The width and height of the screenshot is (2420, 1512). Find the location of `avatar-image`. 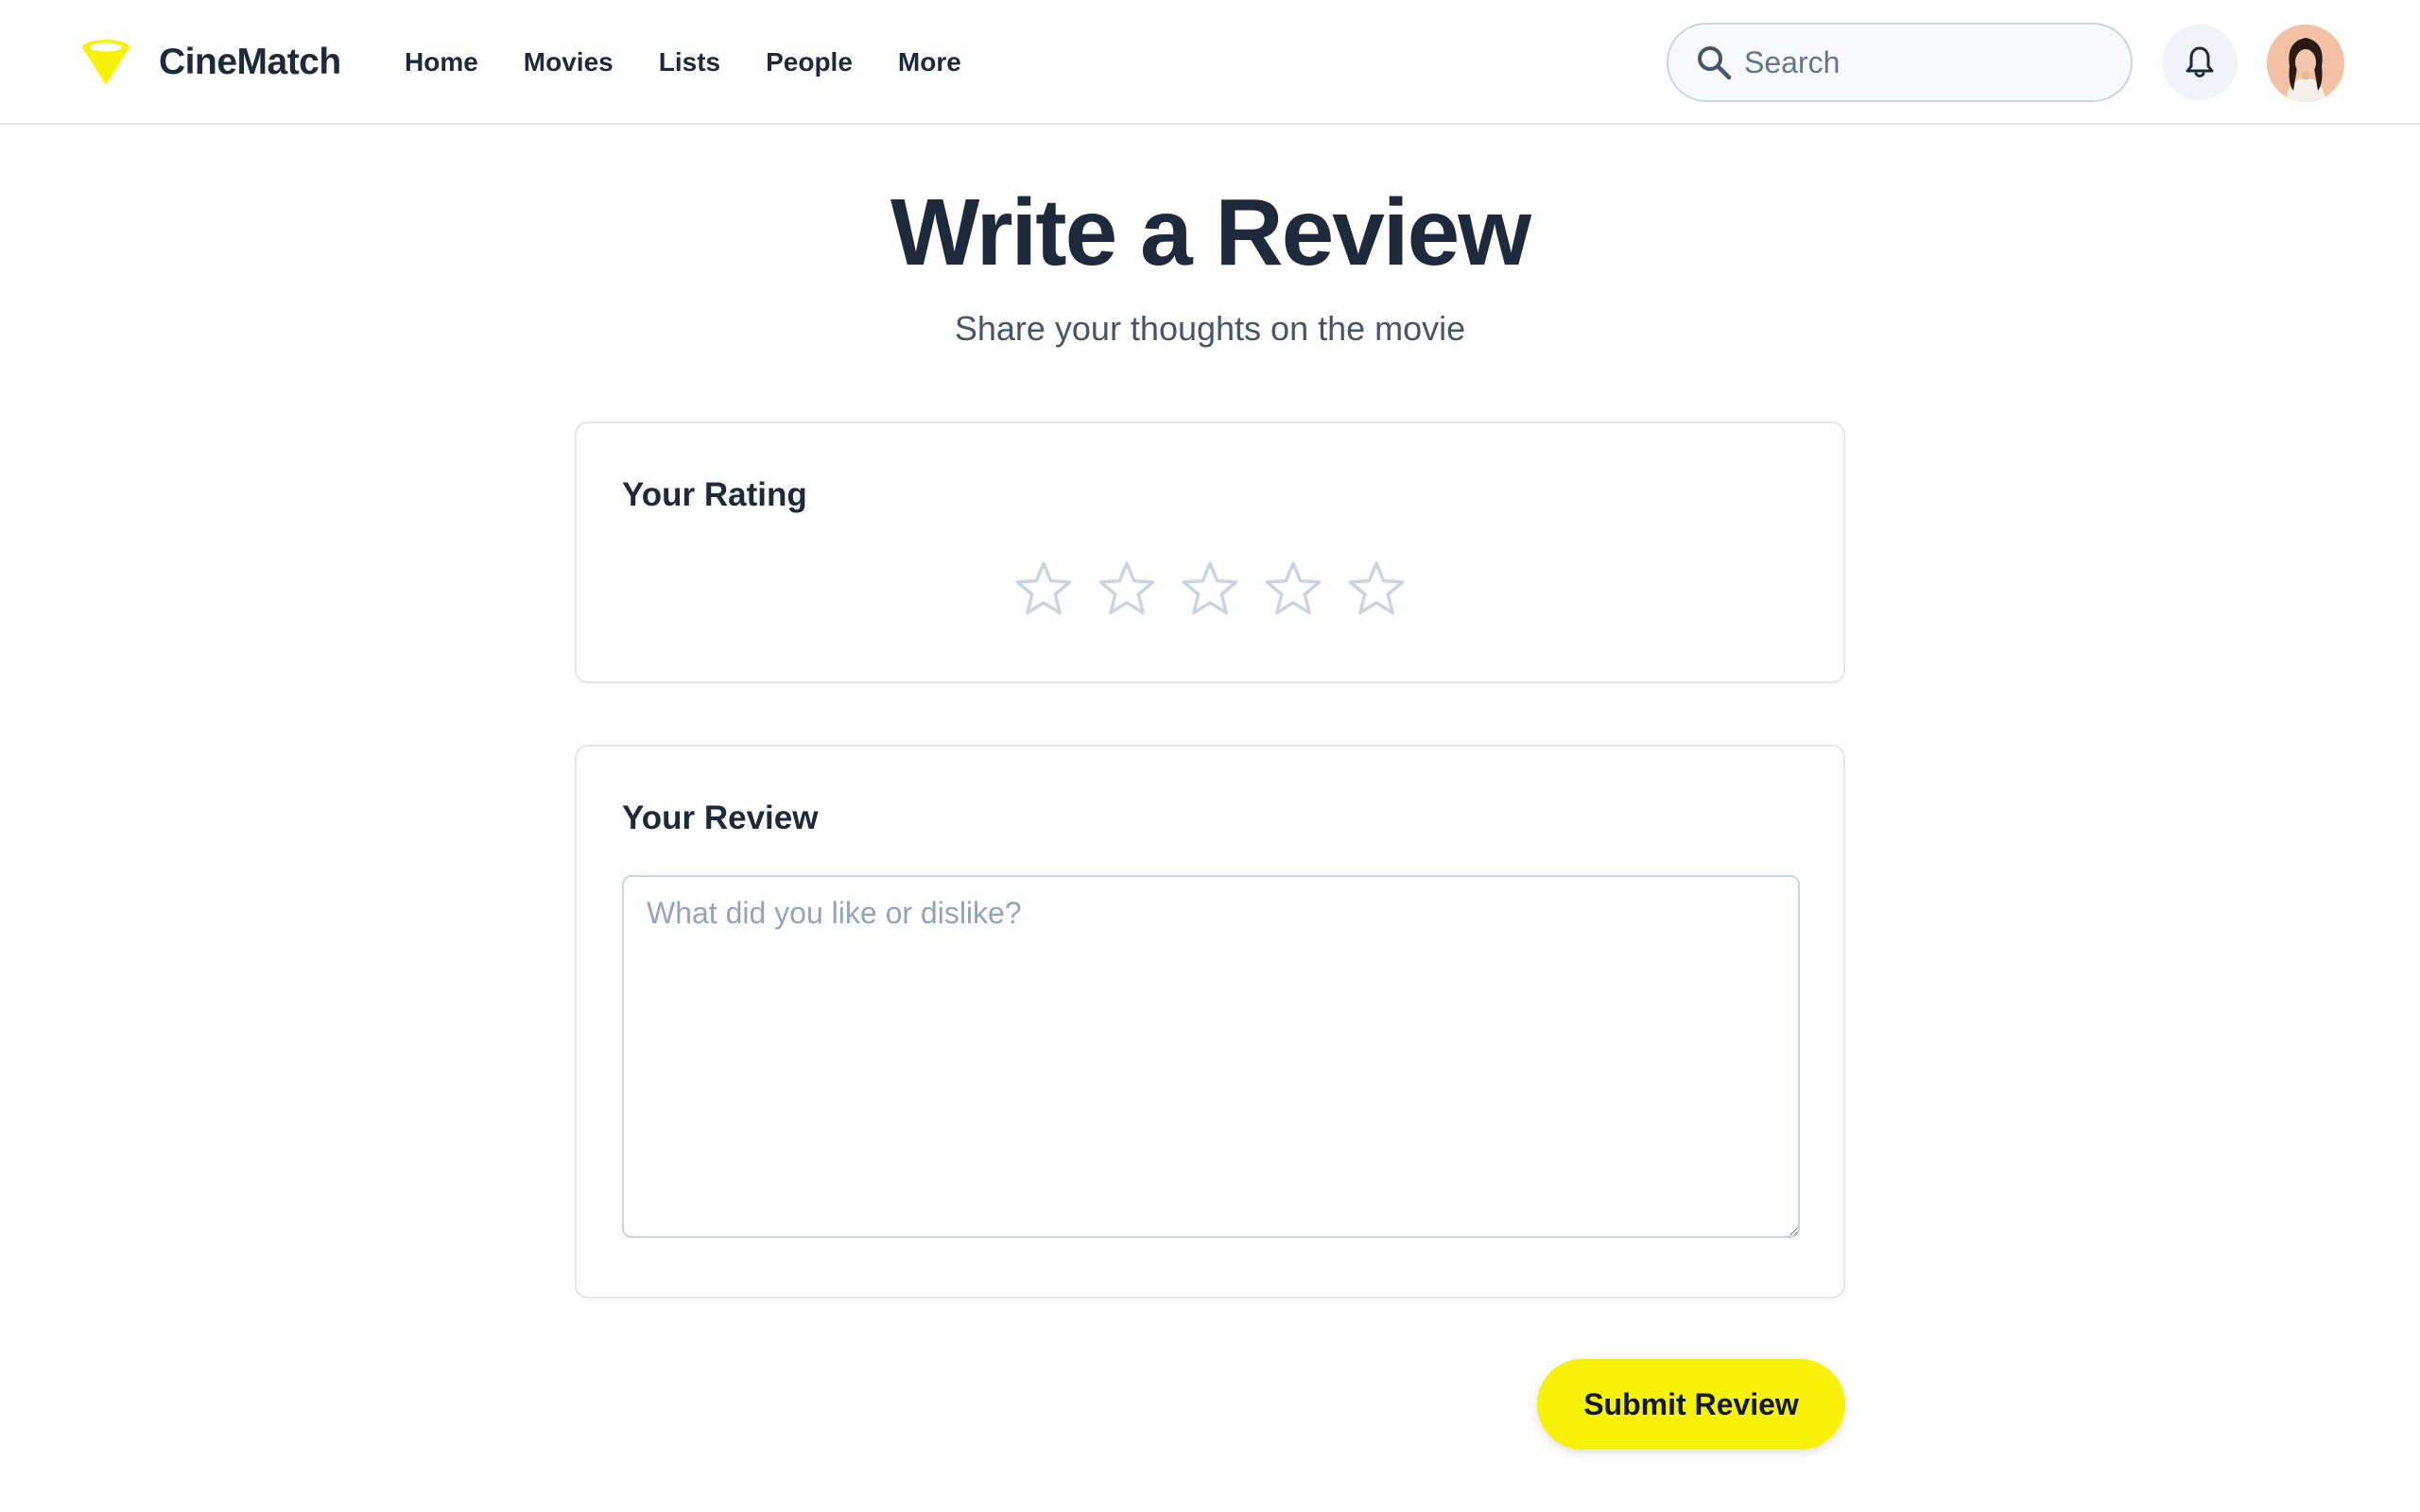

avatar-image is located at coordinates (2305, 63).